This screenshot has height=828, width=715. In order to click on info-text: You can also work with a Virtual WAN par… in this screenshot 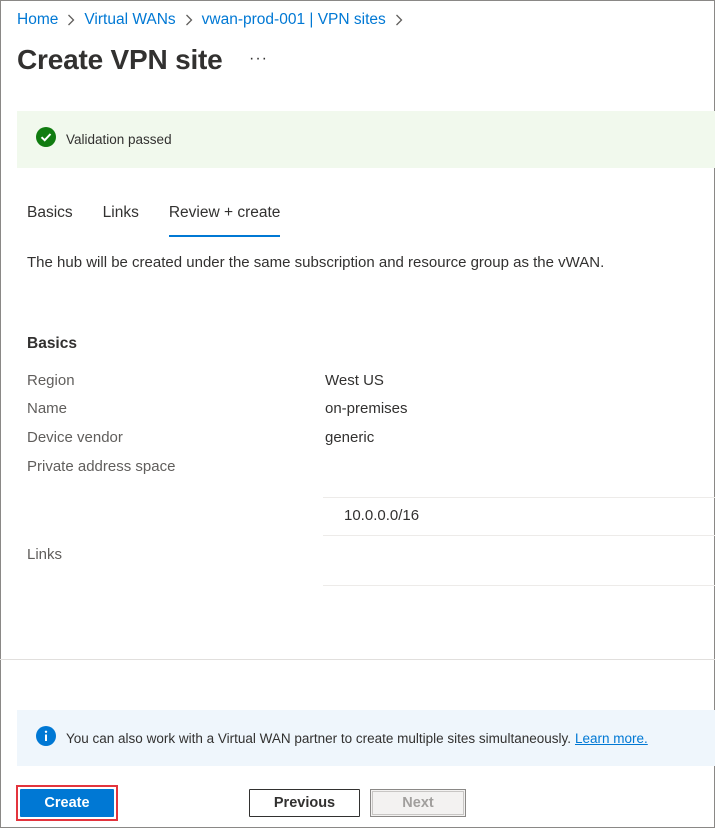, I will do `click(318, 738)`.